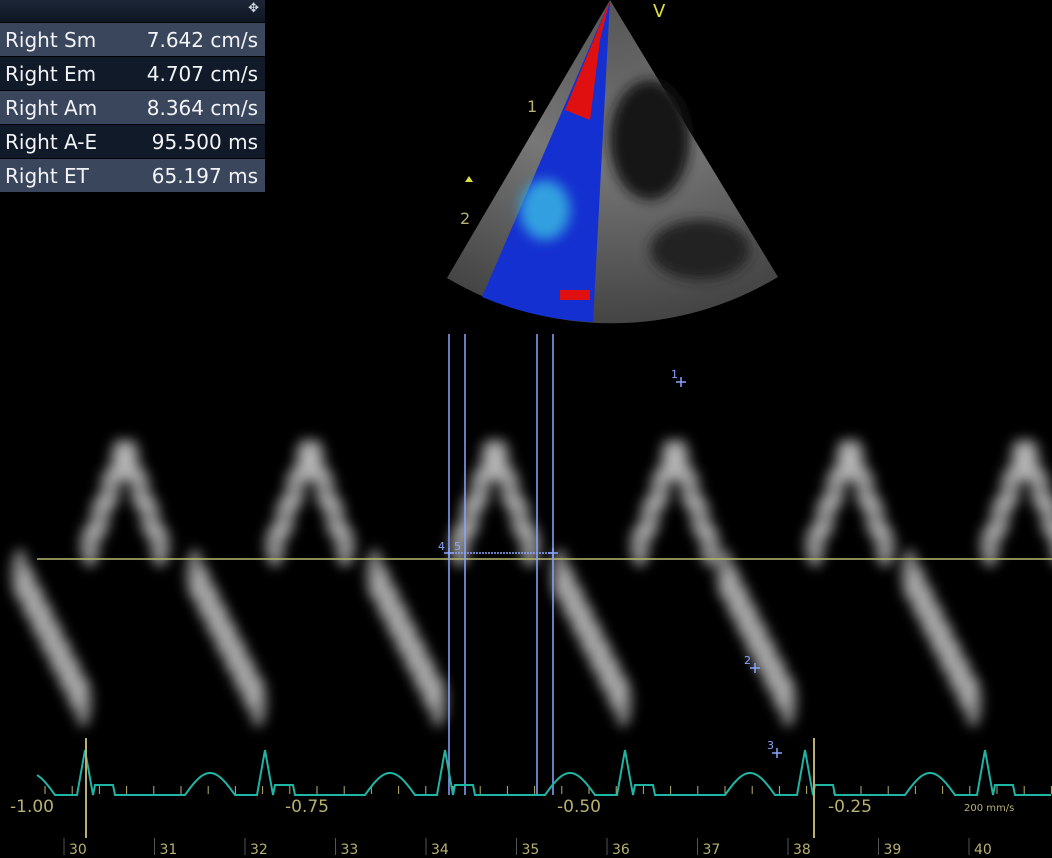 This screenshot has height=858, width=1052. I want to click on ruler-label: 31, so click(168, 850).